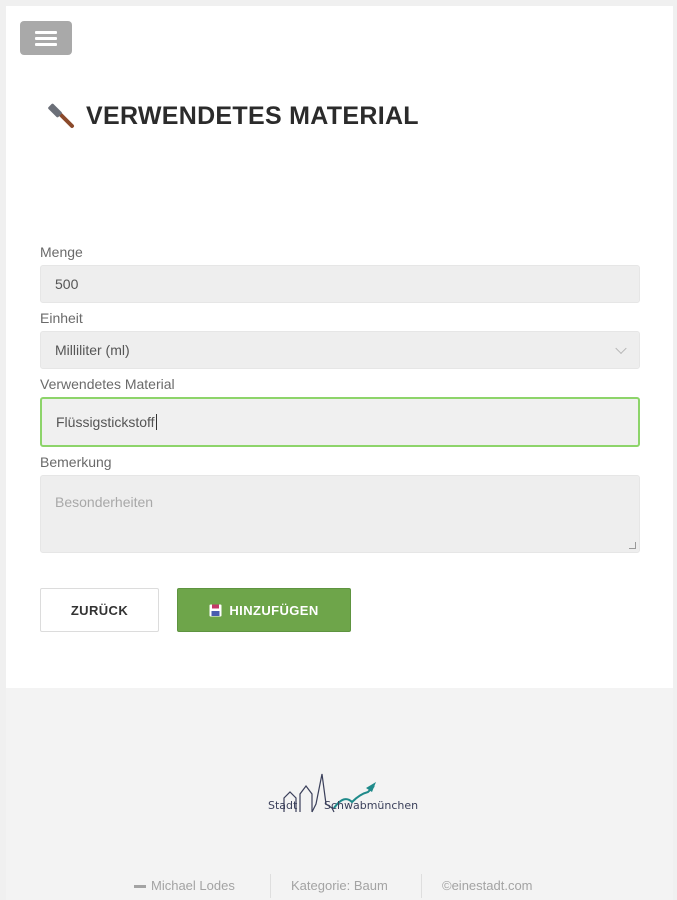 Image resolution: width=677 pixels, height=900 pixels. I want to click on footer-author: Michael Lodes, so click(184, 885).